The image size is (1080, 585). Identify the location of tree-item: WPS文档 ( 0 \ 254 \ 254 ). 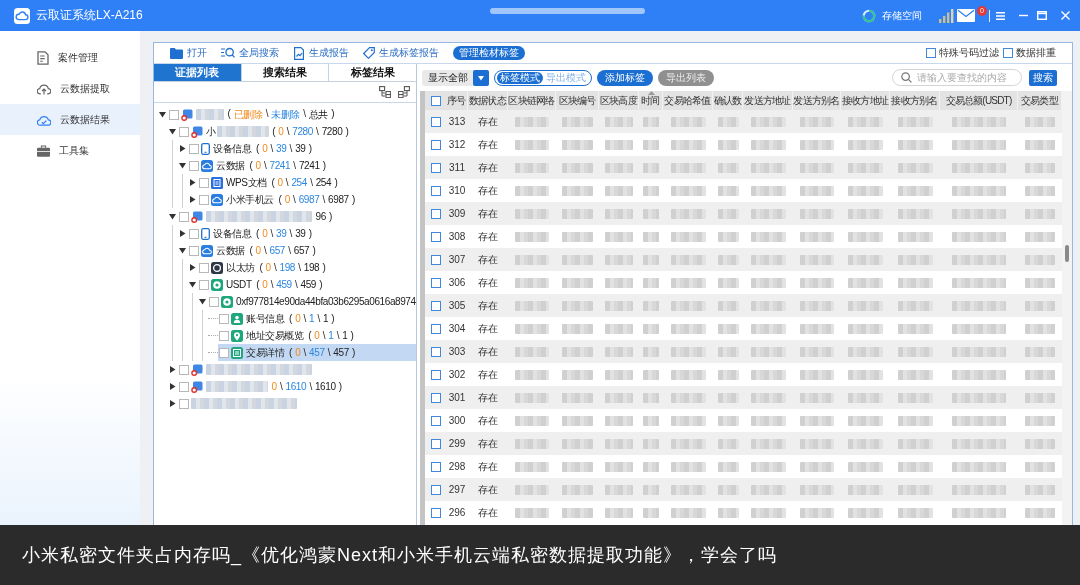
(269, 182).